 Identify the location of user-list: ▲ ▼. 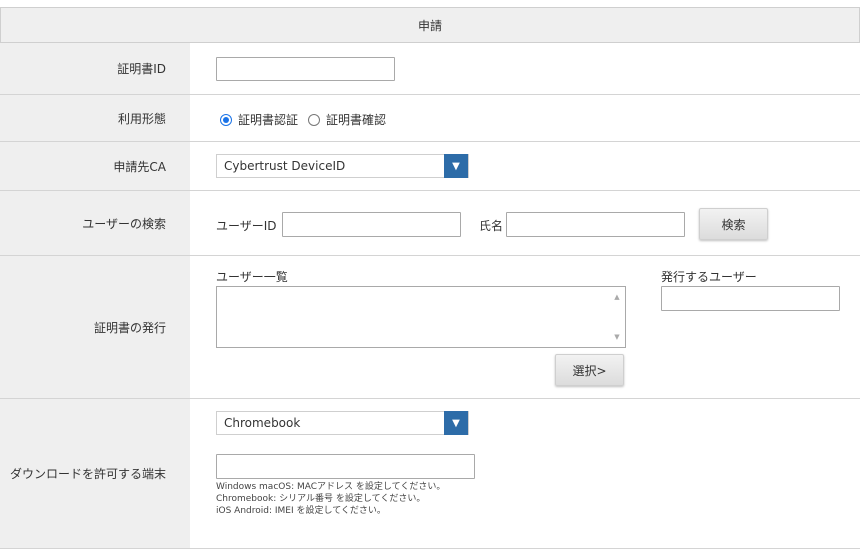
(421, 317).